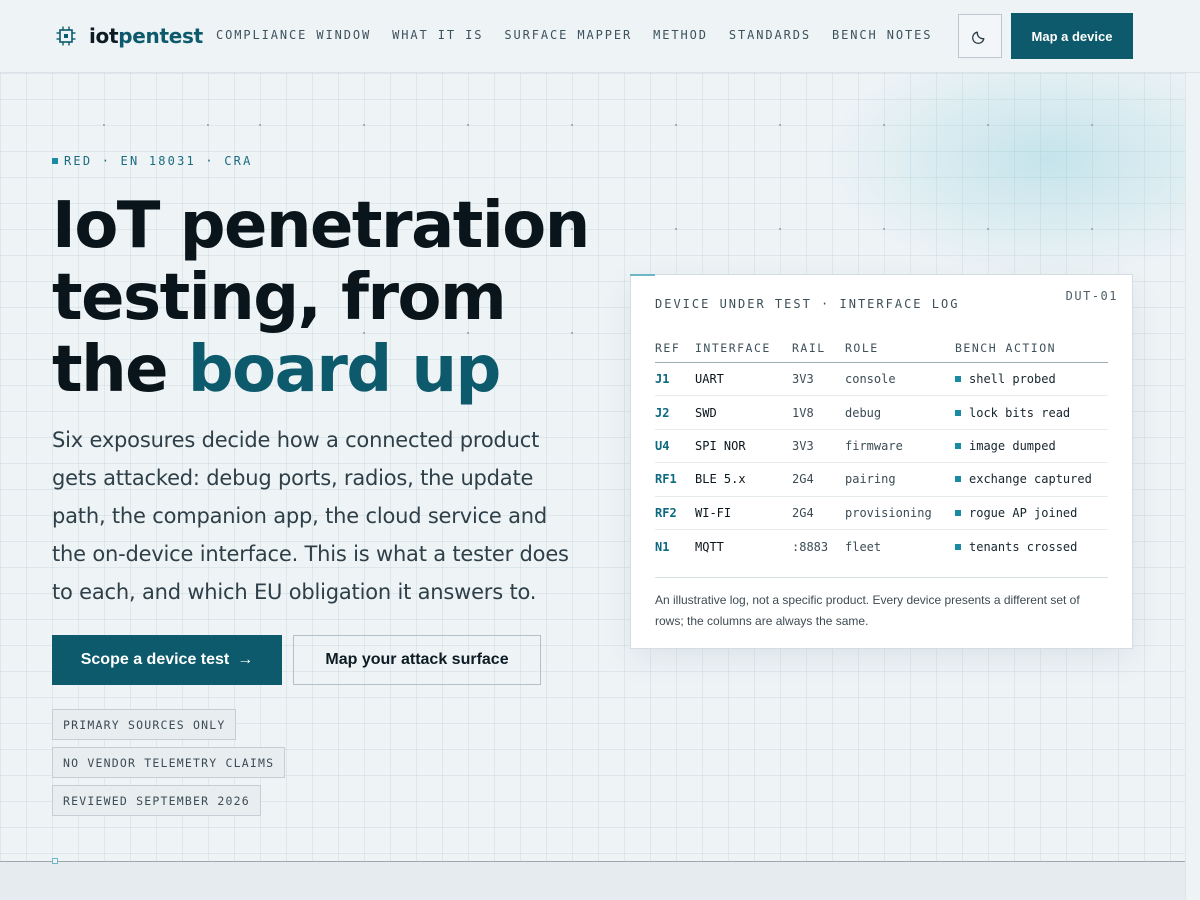 This screenshot has height=900, width=1200. I want to click on theme-toggle-button, so click(980, 36).